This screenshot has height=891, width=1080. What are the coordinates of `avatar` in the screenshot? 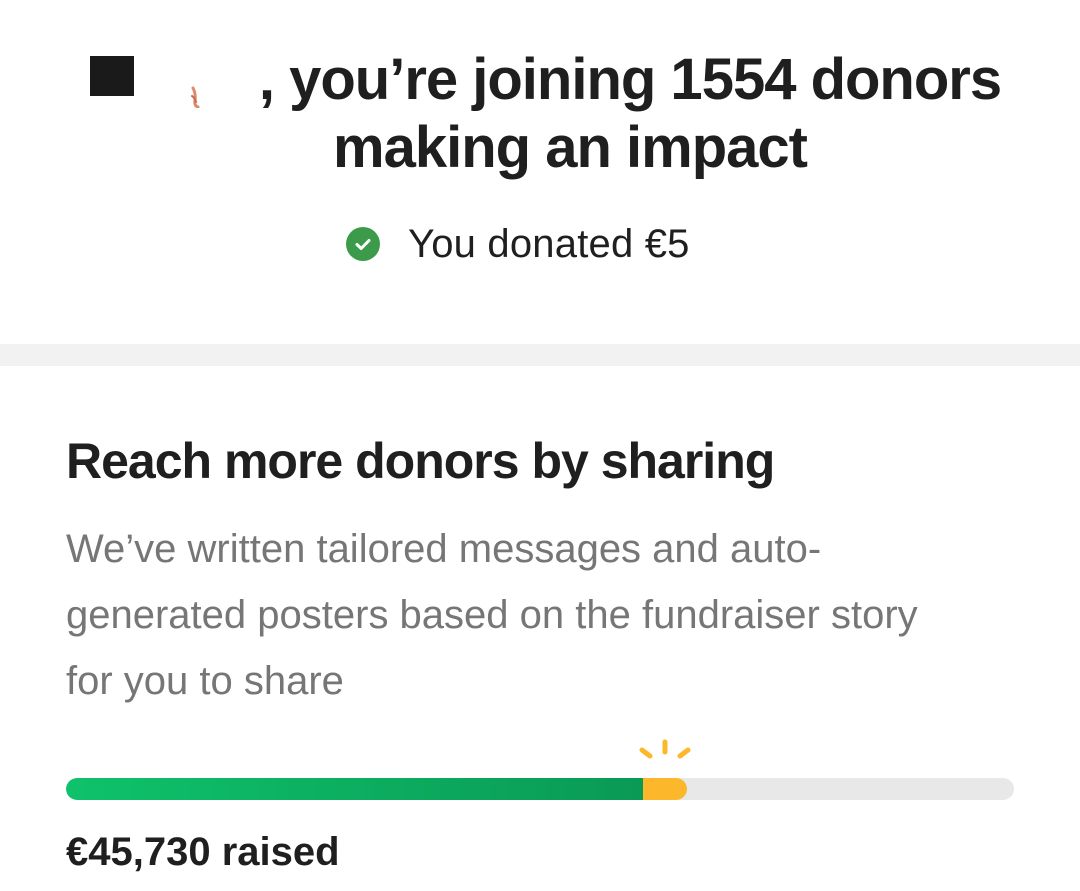 It's located at (112, 76).